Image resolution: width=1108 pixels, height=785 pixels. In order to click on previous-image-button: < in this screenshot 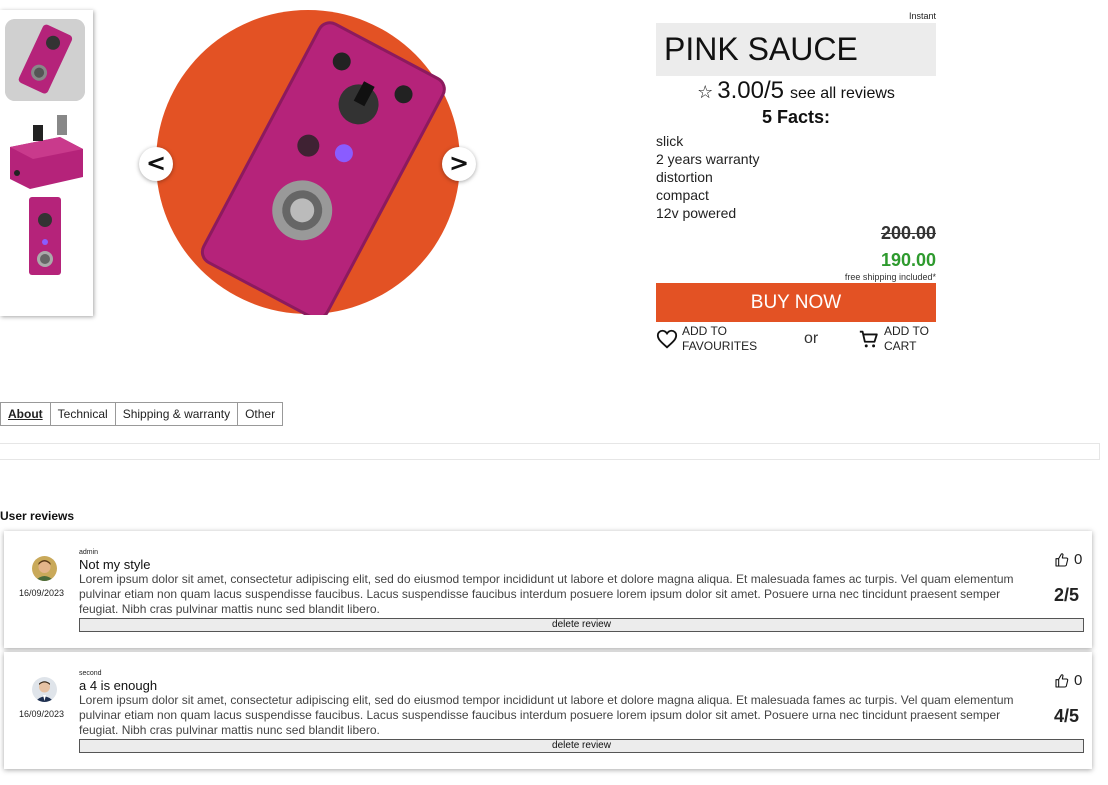, I will do `click(156, 164)`.